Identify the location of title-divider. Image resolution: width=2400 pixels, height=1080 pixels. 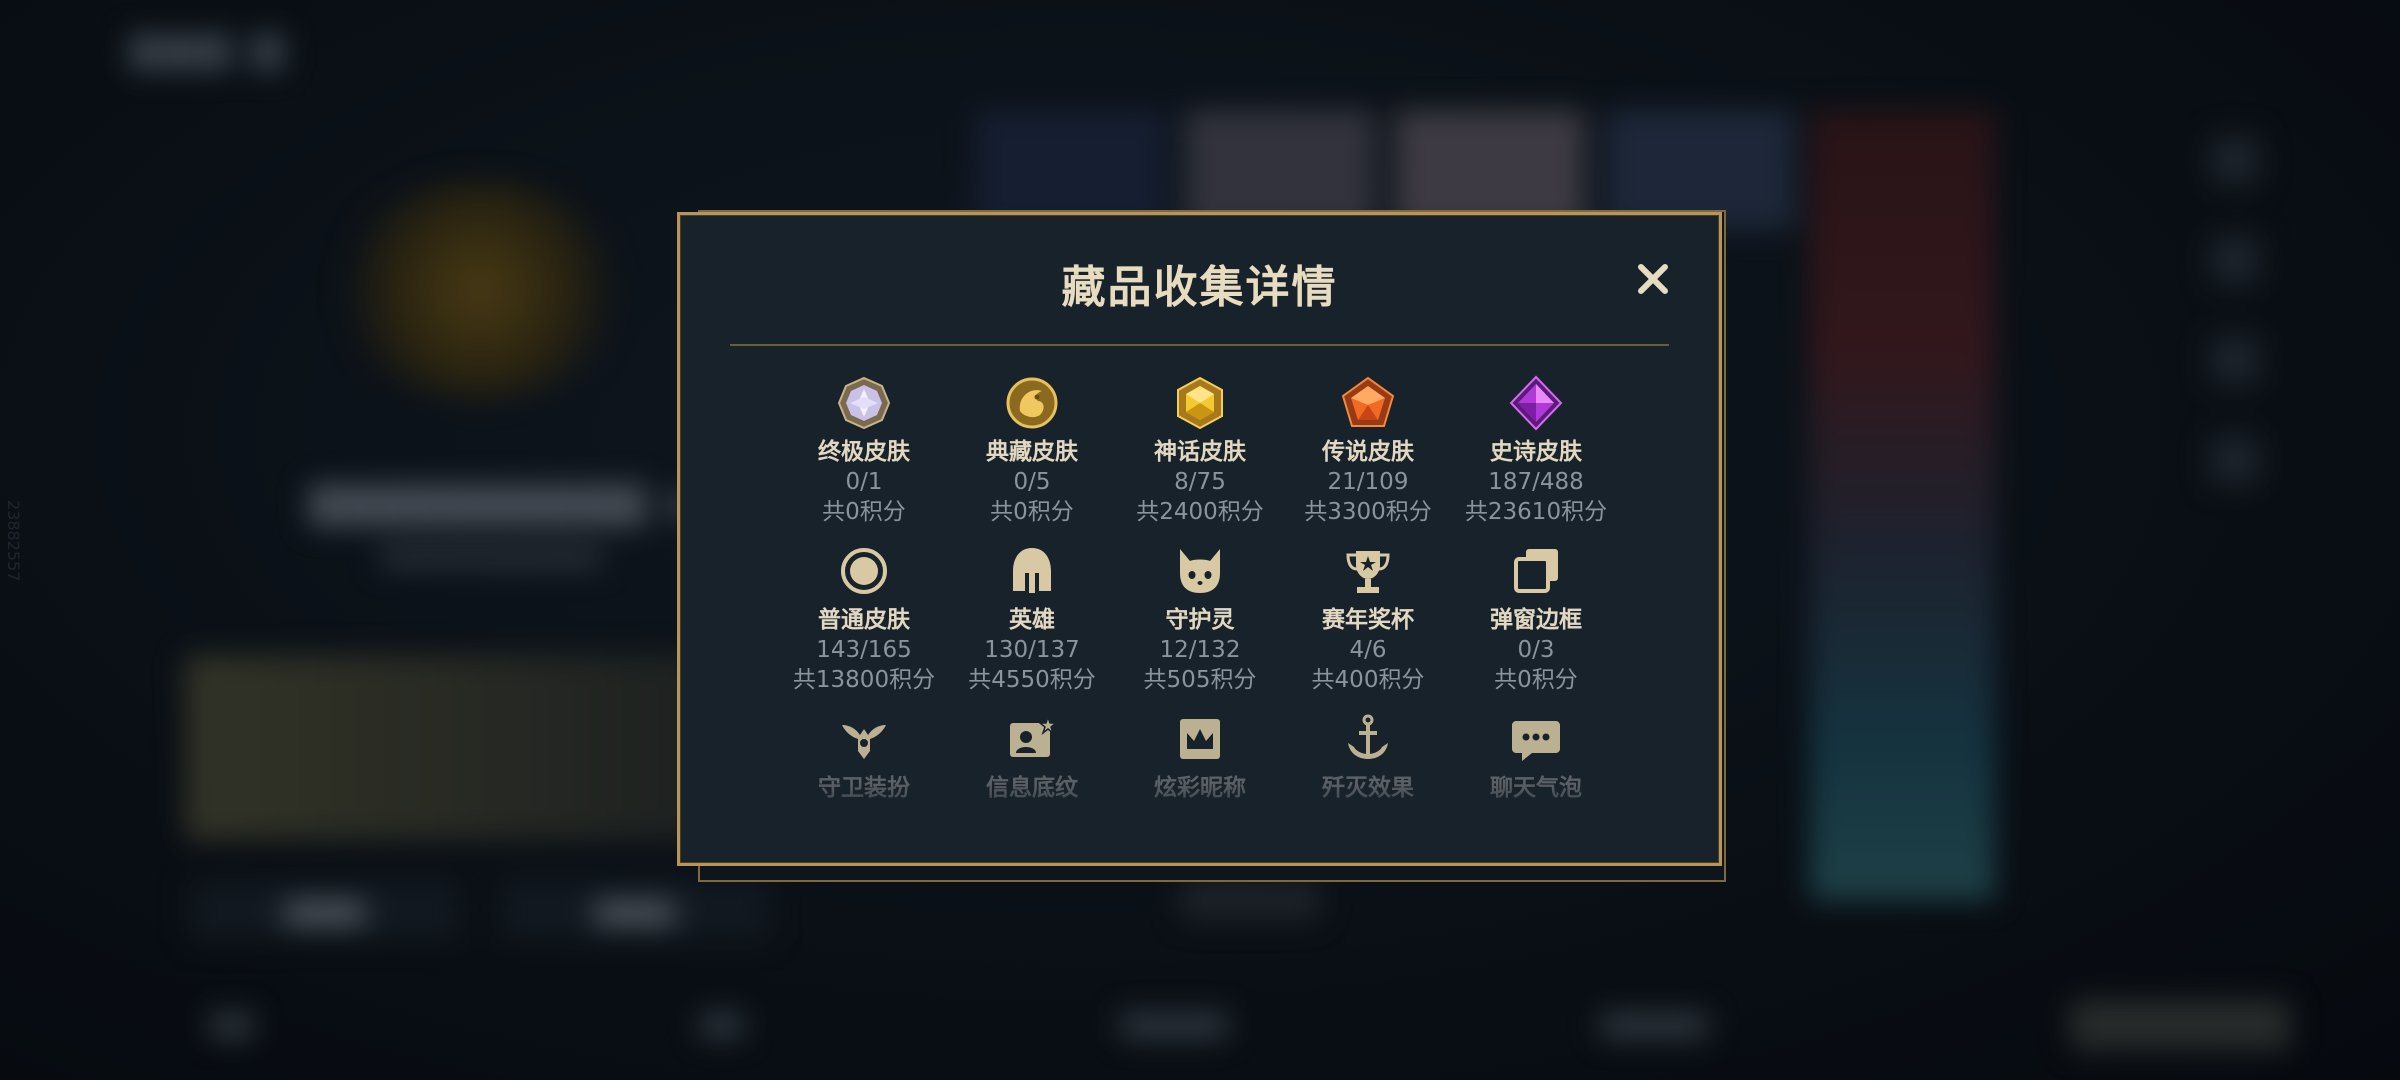
(1199, 345).